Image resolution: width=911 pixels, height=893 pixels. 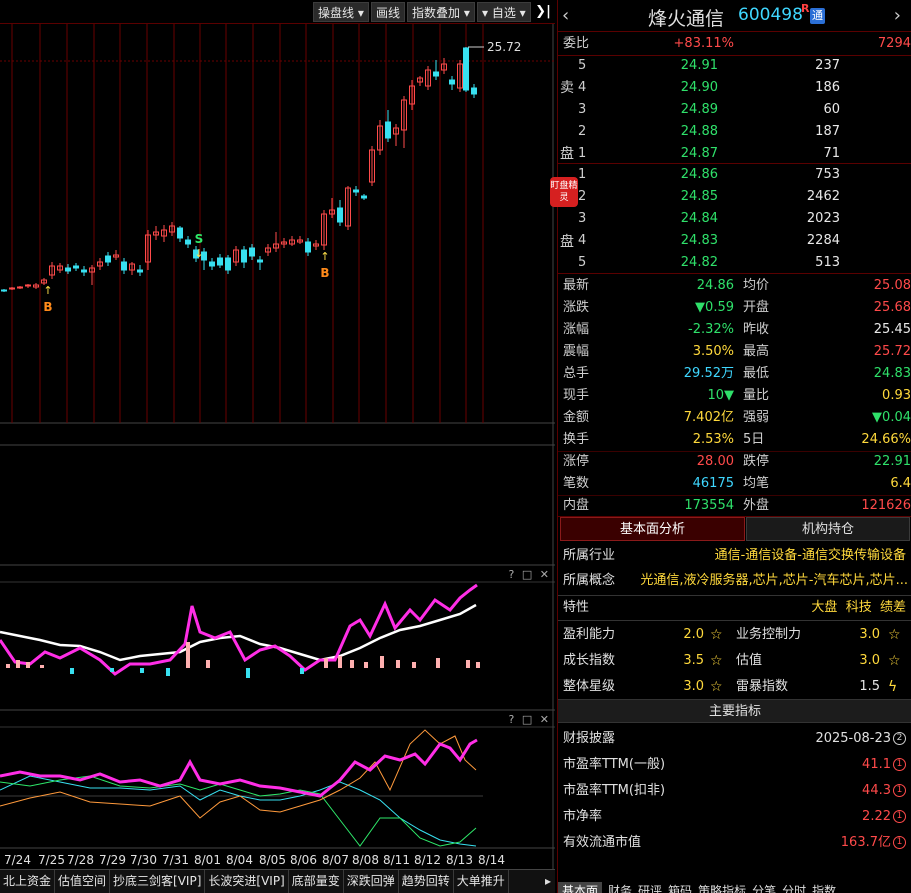 I want to click on date-axis-label: 8/07, so click(x=335, y=860).